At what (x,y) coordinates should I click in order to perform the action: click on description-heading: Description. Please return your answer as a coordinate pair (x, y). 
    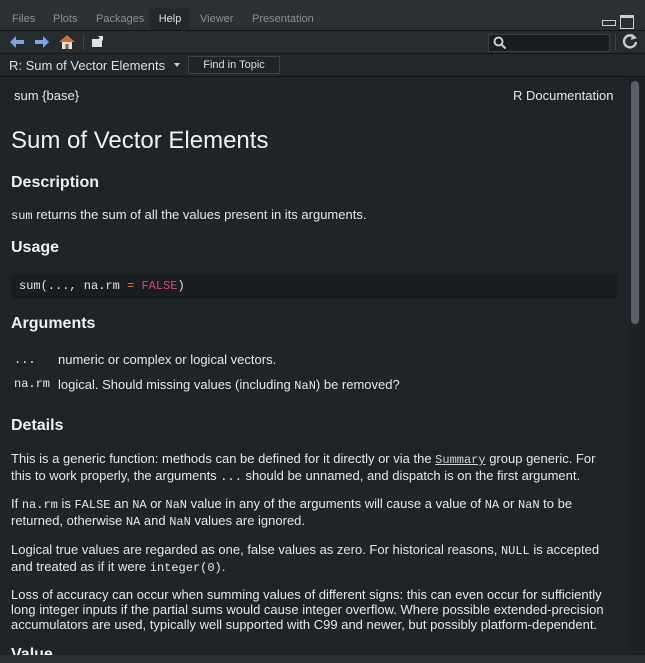
    Looking at the image, I should click on (55, 182).